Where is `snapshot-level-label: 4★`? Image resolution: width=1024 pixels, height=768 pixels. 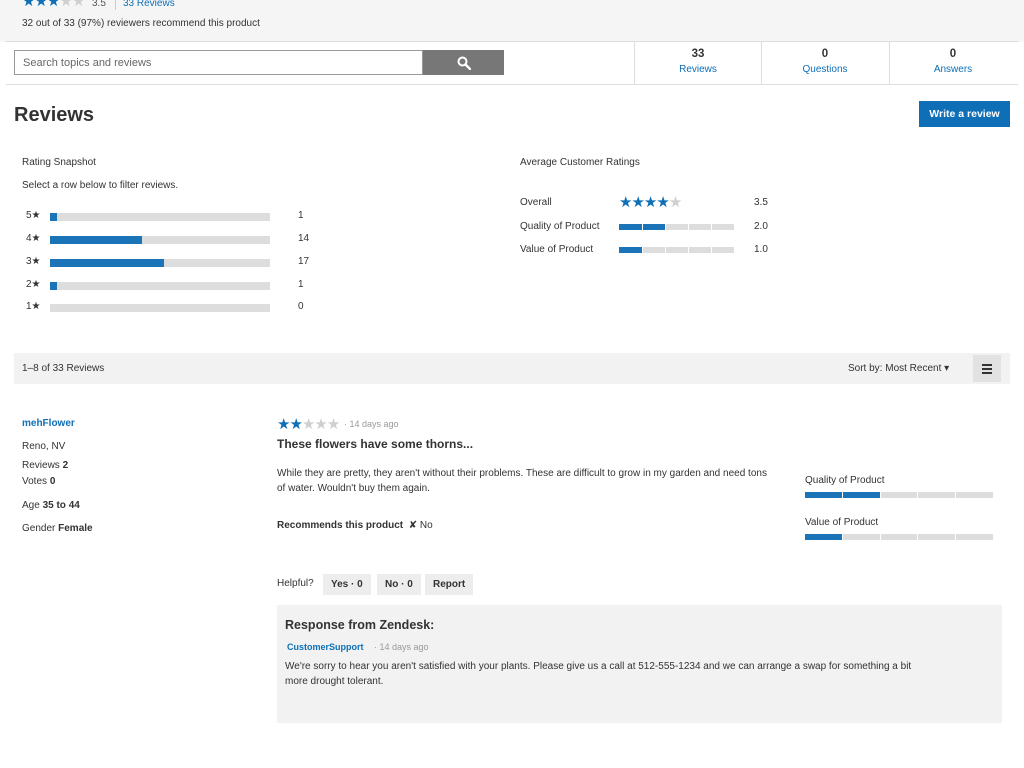
snapshot-level-label: 4★ is located at coordinates (33, 238).